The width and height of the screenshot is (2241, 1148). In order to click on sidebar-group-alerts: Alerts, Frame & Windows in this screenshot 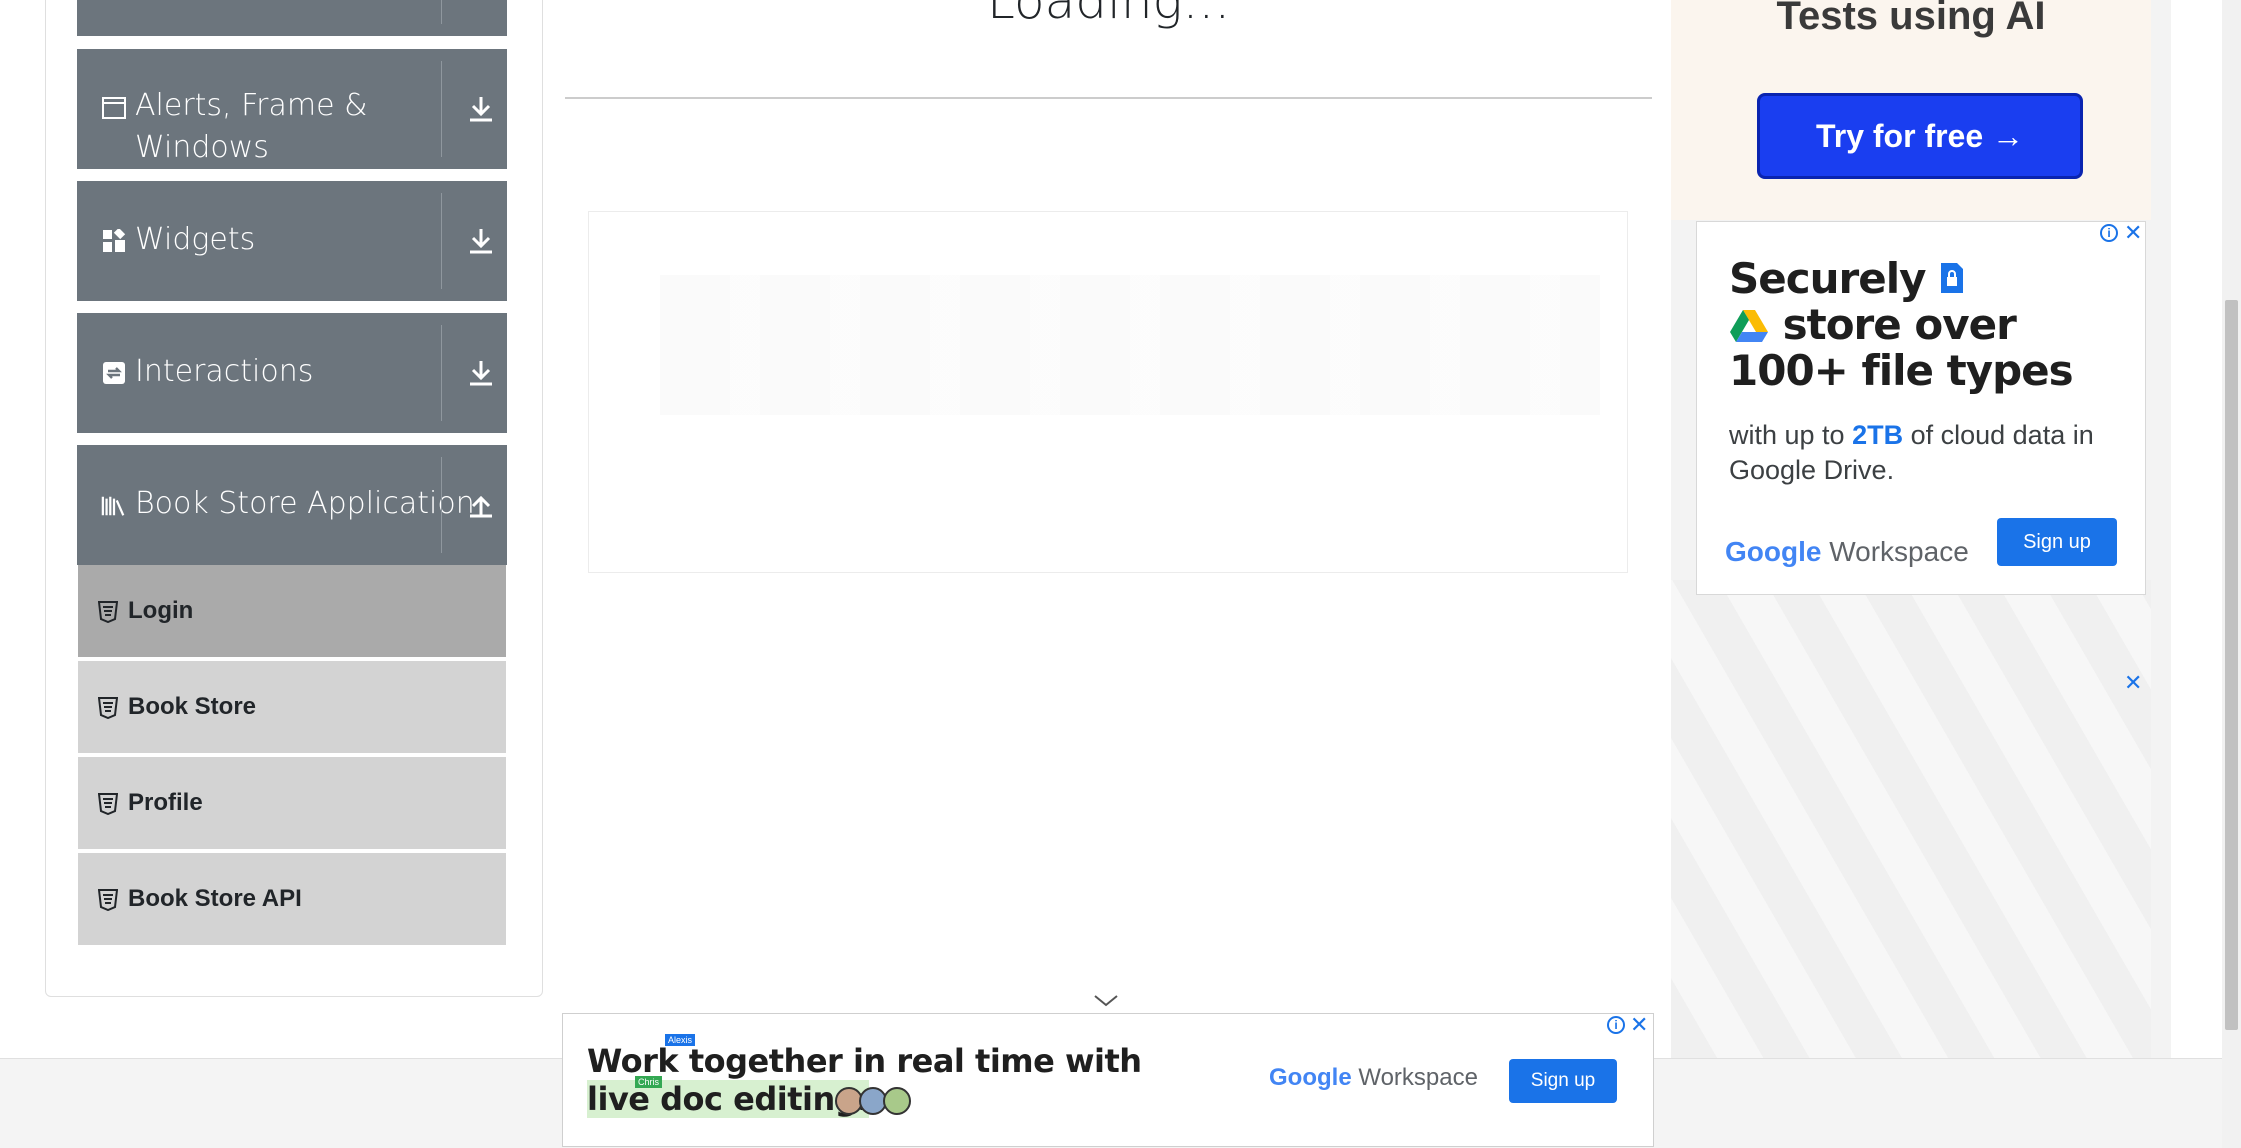, I will do `click(292, 109)`.